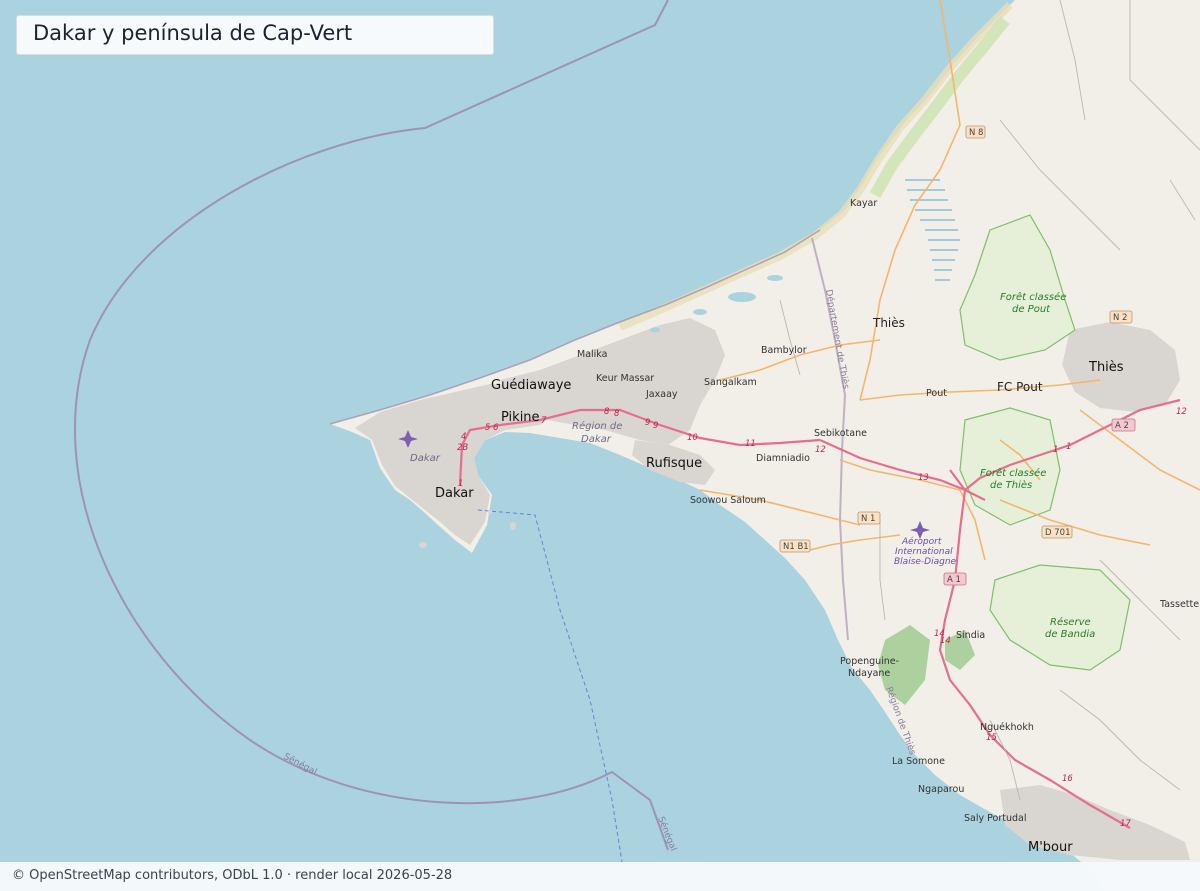 The image size is (1200, 891). What do you see at coordinates (840, 433) in the screenshot?
I see `label-sebikotane: Sebikotane` at bounding box center [840, 433].